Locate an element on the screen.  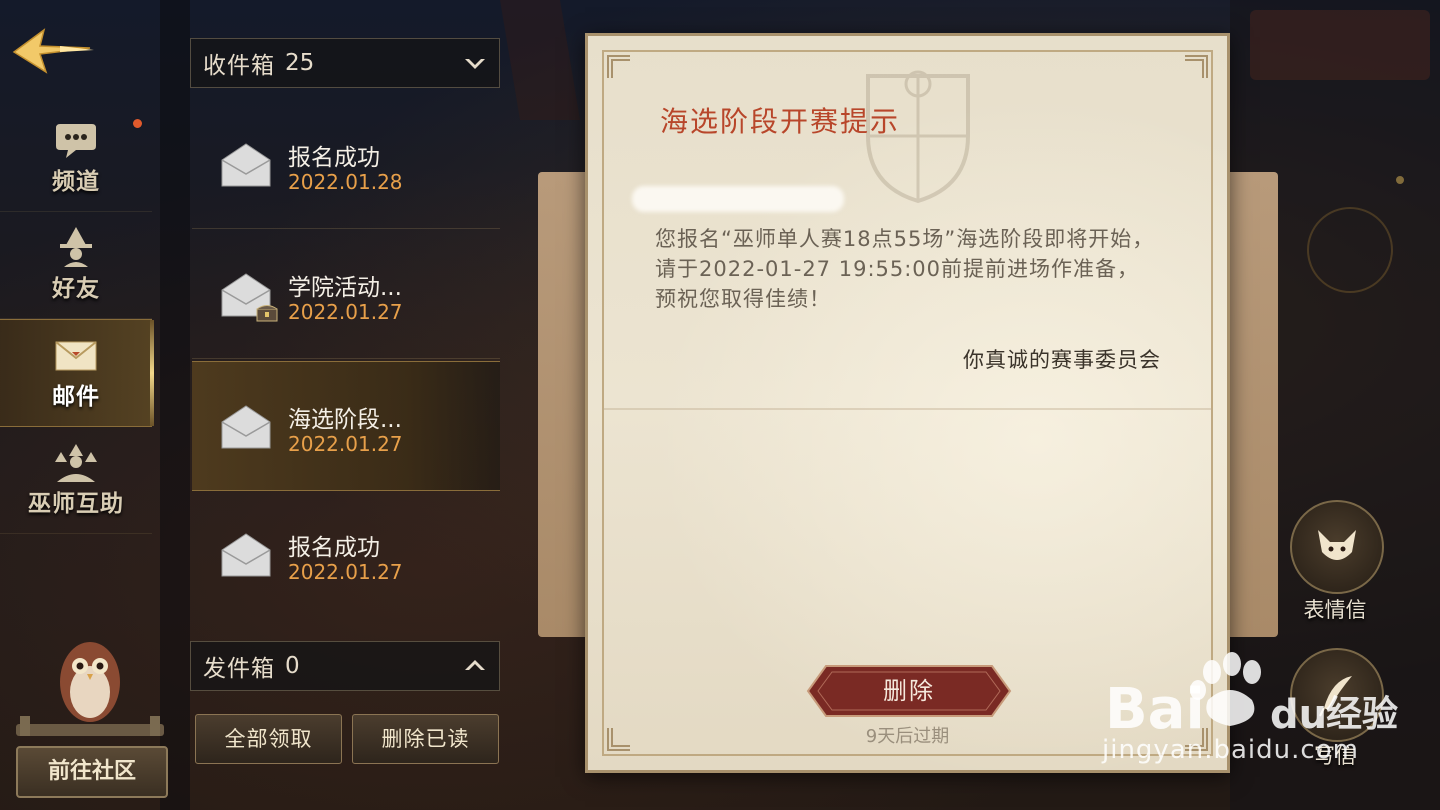
nav-item-mail: 邮件 is located at coordinates (77, 373).